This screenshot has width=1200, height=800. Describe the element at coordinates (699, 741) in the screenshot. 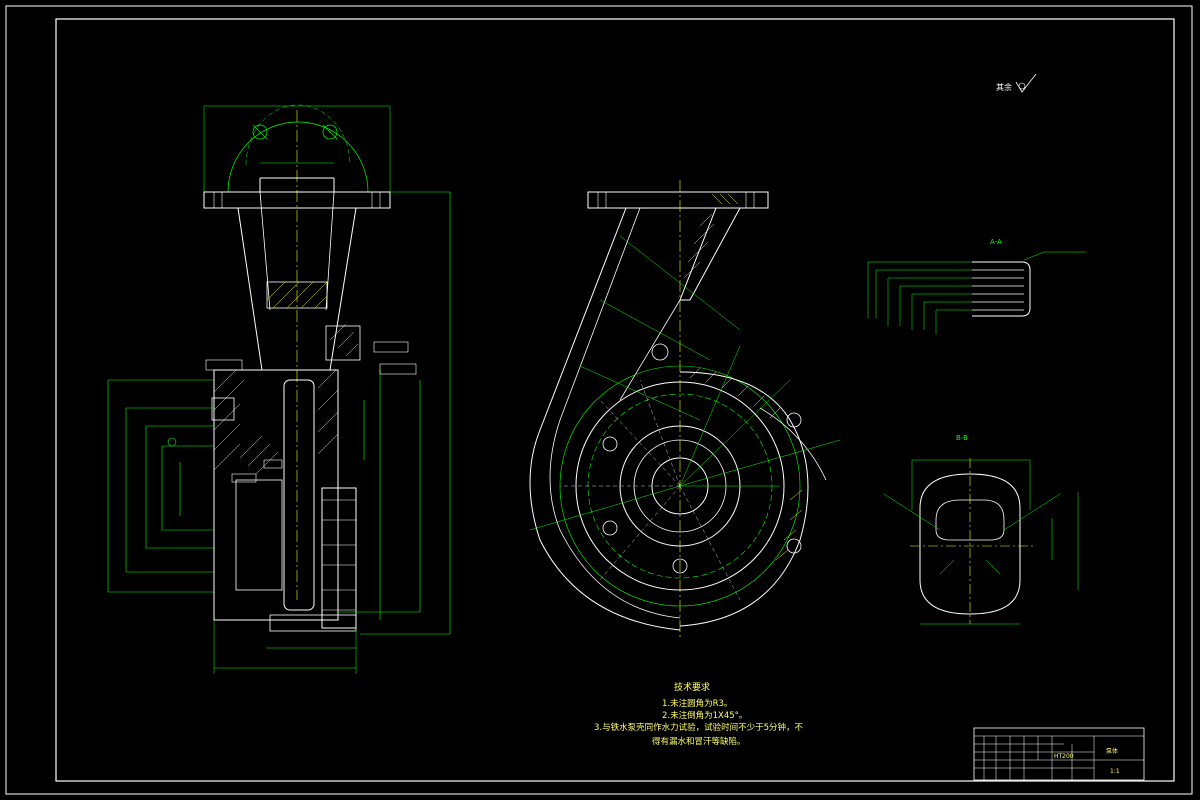

I see `tech-req-item-4: 得有漏水和冒汗等缺陷。` at that location.